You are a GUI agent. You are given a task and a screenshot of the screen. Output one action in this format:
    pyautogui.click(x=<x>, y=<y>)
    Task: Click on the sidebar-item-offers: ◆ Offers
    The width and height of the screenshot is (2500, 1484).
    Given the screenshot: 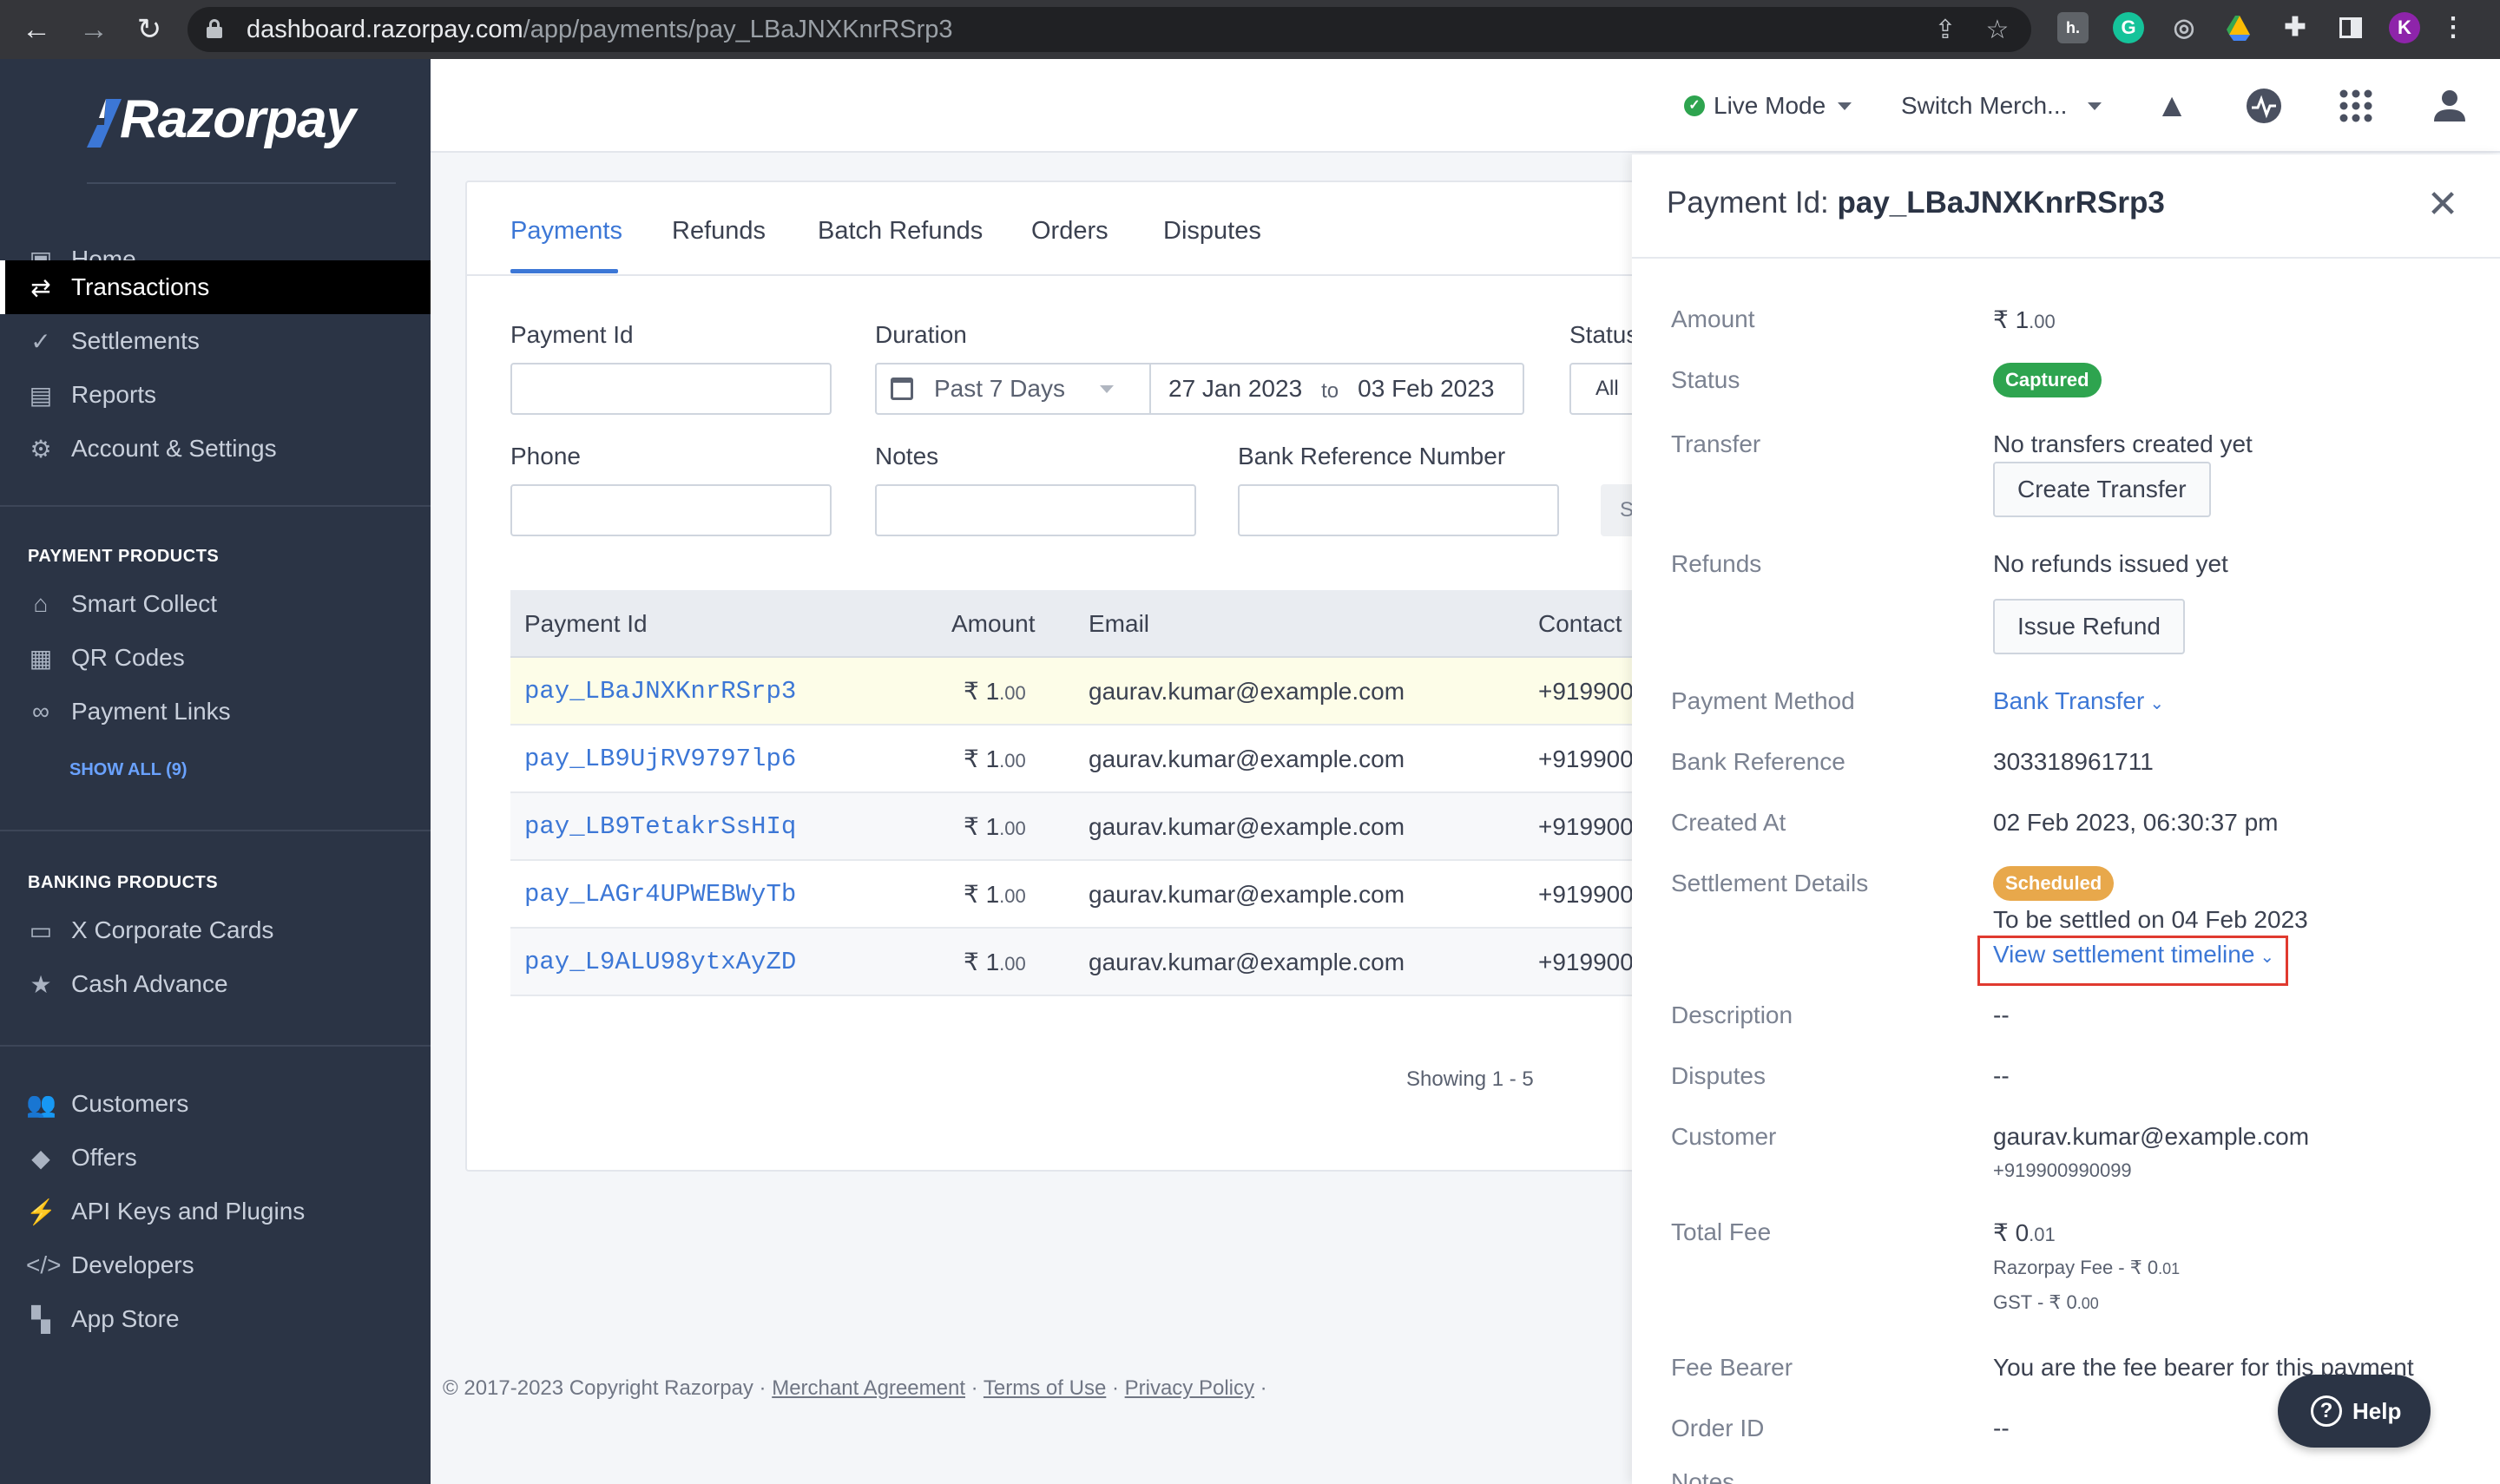 What is the action you would take?
    pyautogui.click(x=215, y=1158)
    